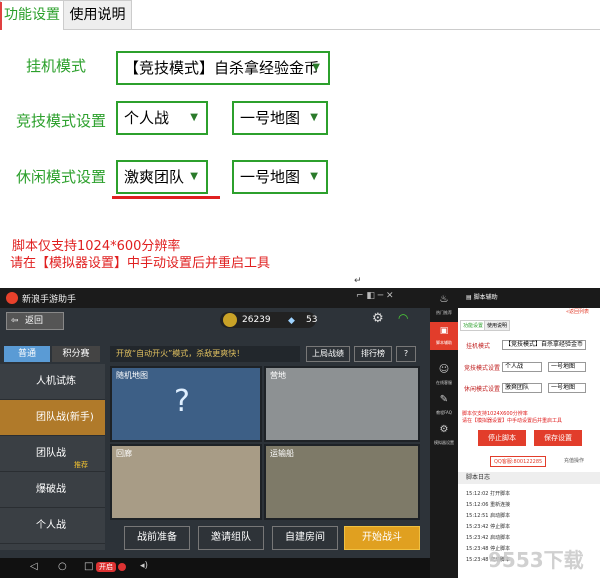  Describe the element at coordinates (444, 399) in the screenshot. I see `tutorial-icon: ✎` at that location.